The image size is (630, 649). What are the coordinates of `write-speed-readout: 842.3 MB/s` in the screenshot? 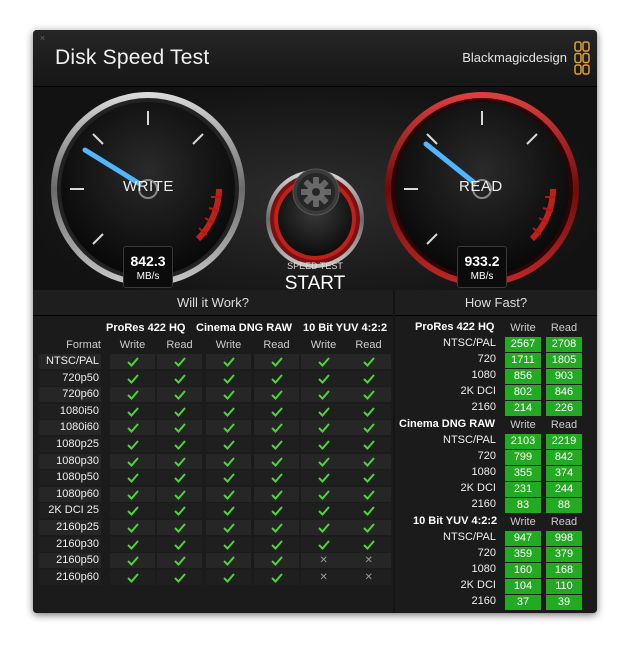 It's located at (148, 267).